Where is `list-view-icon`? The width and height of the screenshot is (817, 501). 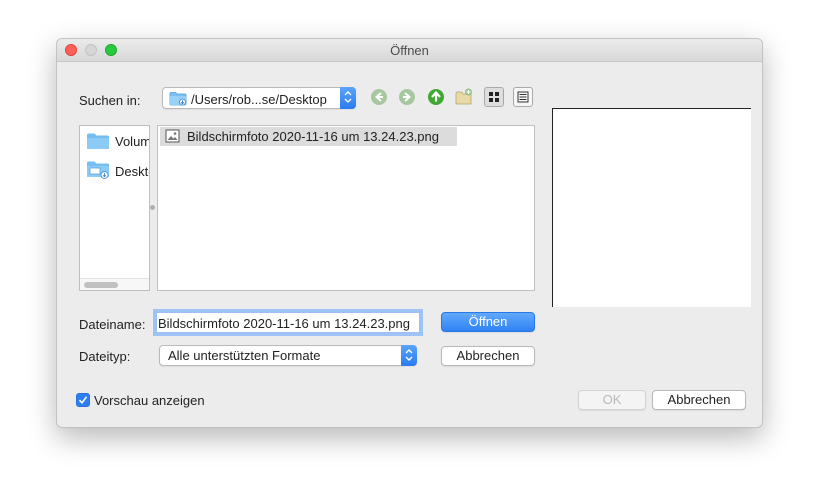
list-view-icon is located at coordinates (523, 97).